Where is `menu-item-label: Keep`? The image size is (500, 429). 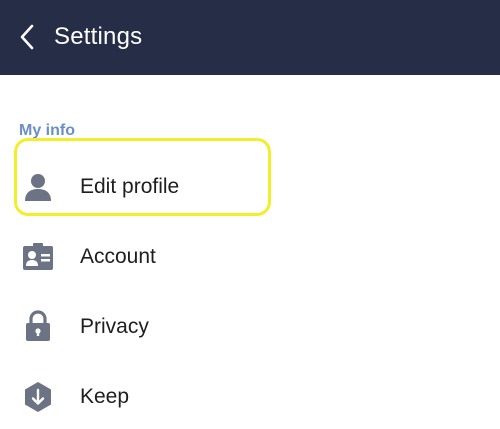 menu-item-label: Keep is located at coordinates (105, 396).